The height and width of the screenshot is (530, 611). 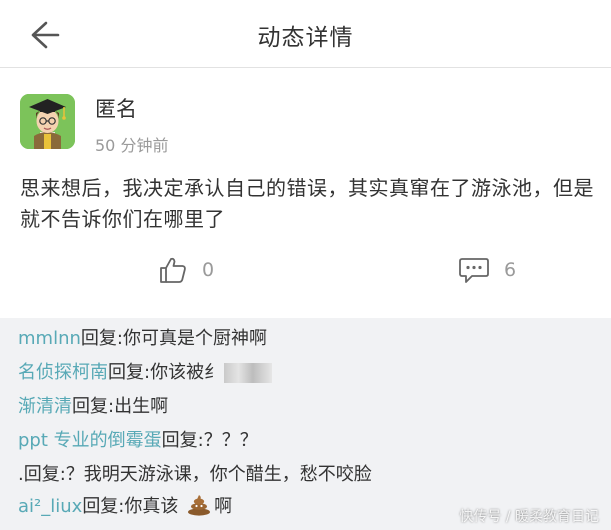 I want to click on reply-user: ai²_liux, so click(x=50, y=506).